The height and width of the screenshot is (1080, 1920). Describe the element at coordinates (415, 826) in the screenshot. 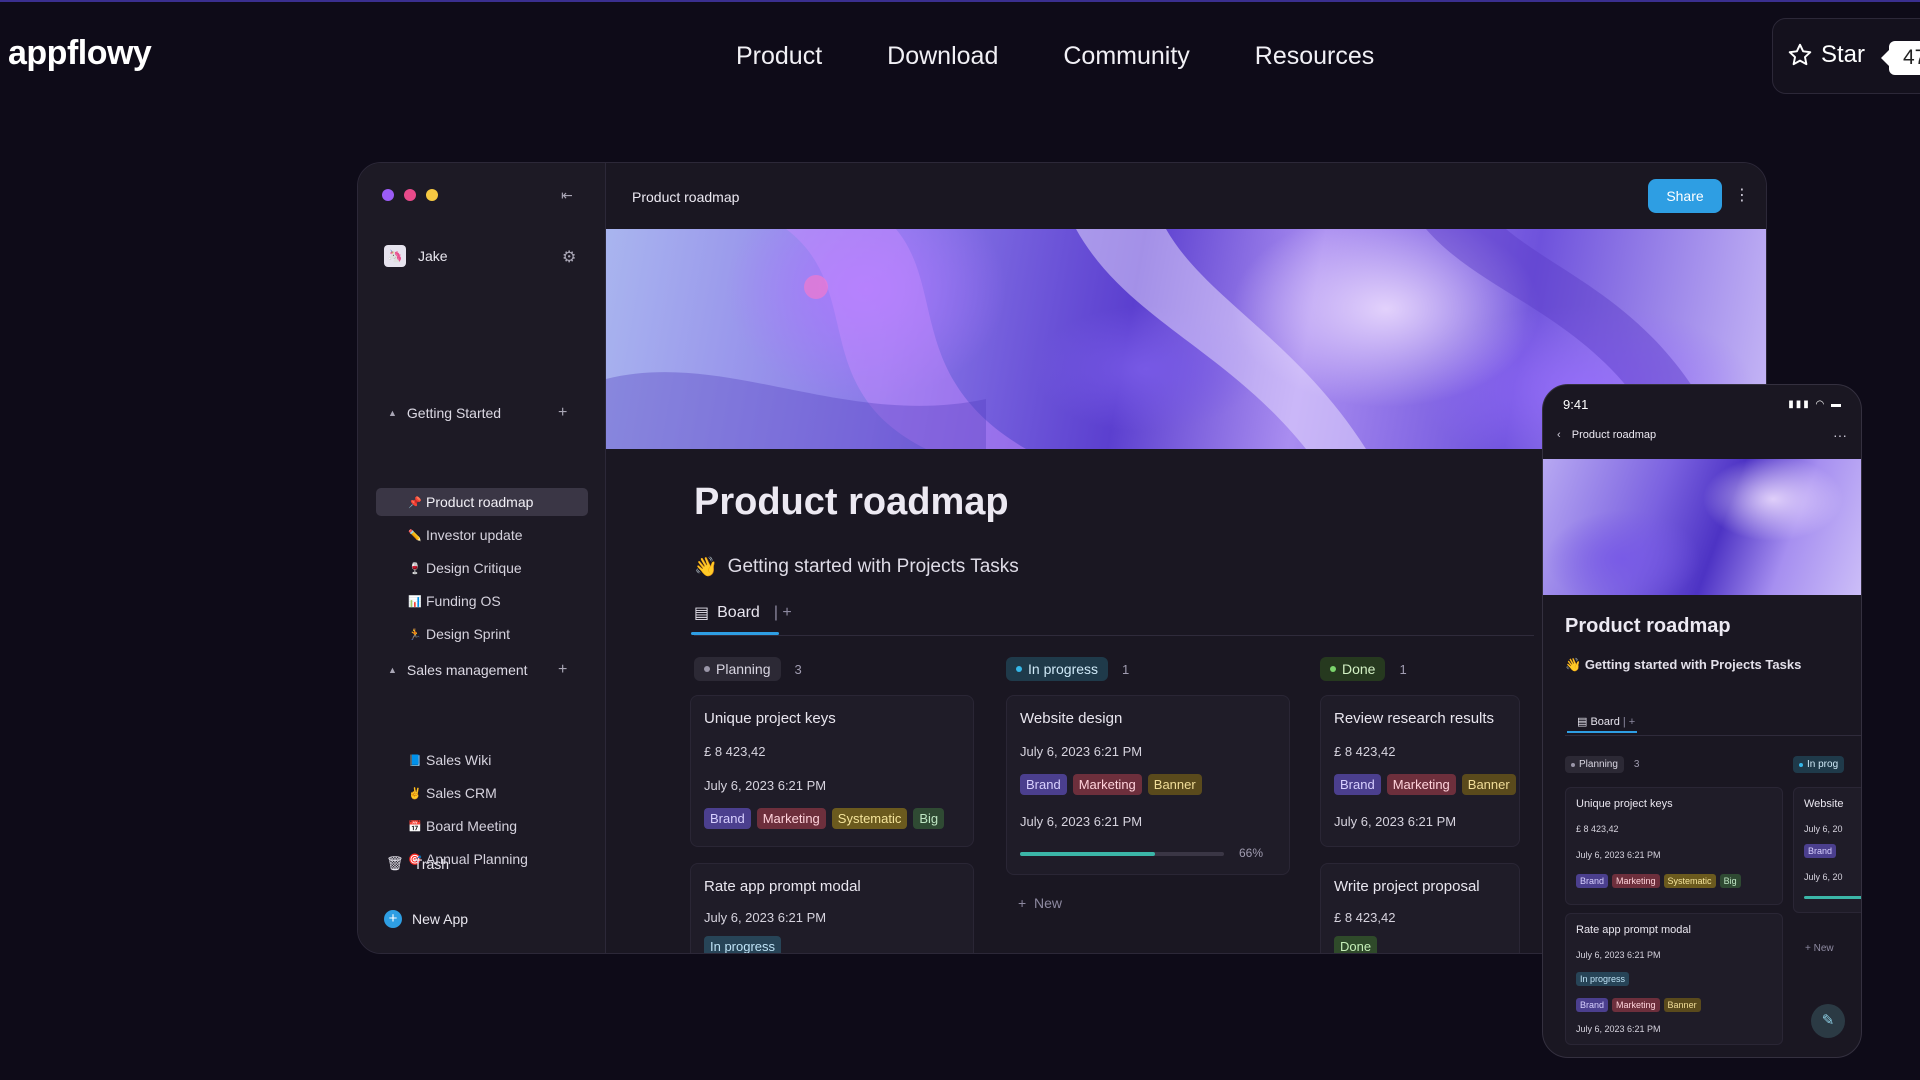

I see `page-emoji-icon: 📅` at that location.